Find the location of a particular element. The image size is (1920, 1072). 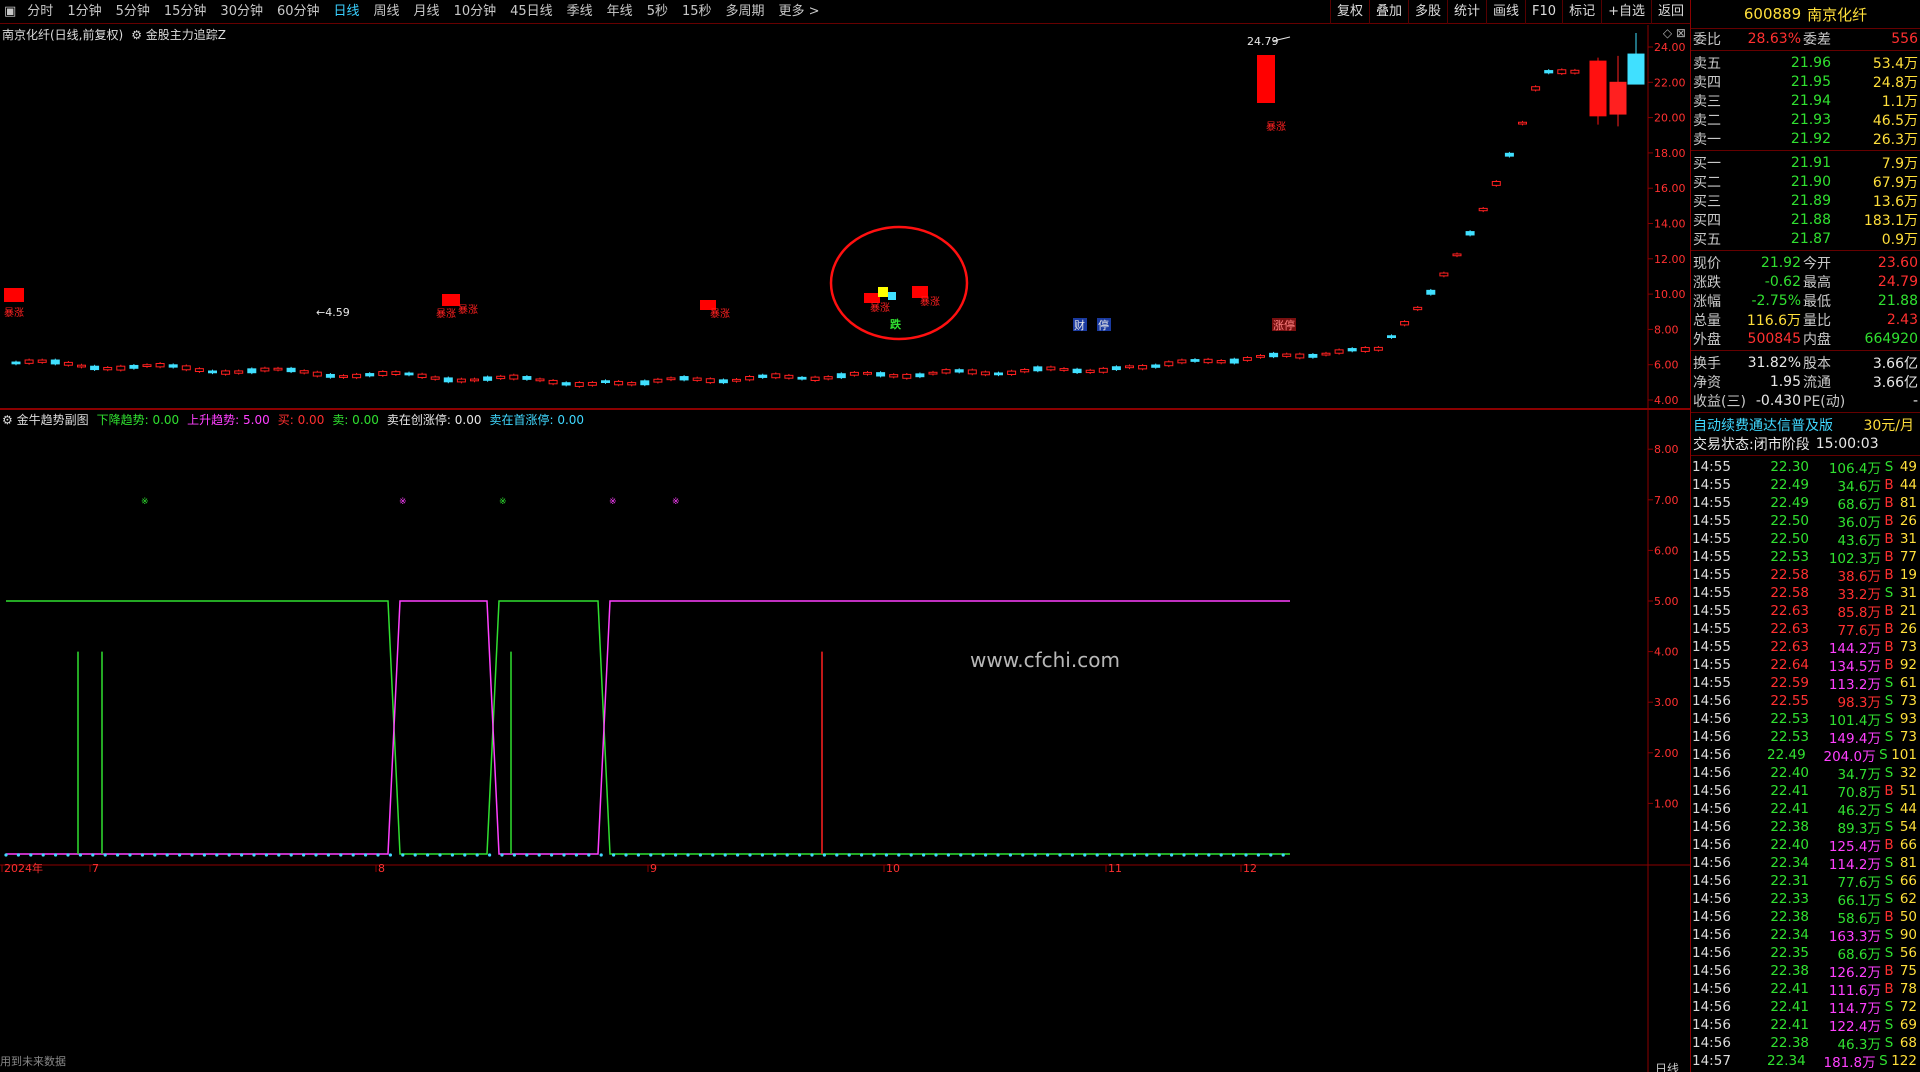

toolbar-button: 复权 is located at coordinates (1349, 12).